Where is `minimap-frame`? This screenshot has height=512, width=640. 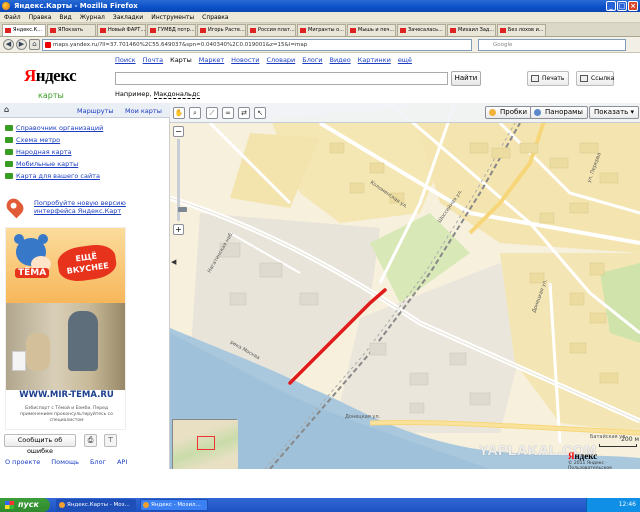 minimap-frame is located at coordinates (206, 443).